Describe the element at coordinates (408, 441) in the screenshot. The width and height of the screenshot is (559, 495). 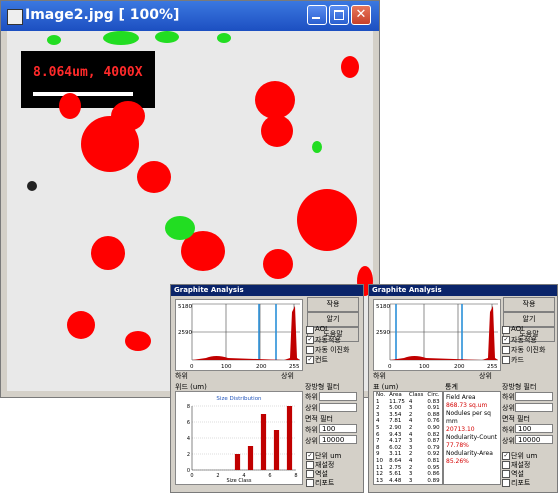
I see `table-row: 7 4.17 3 0.87` at that location.